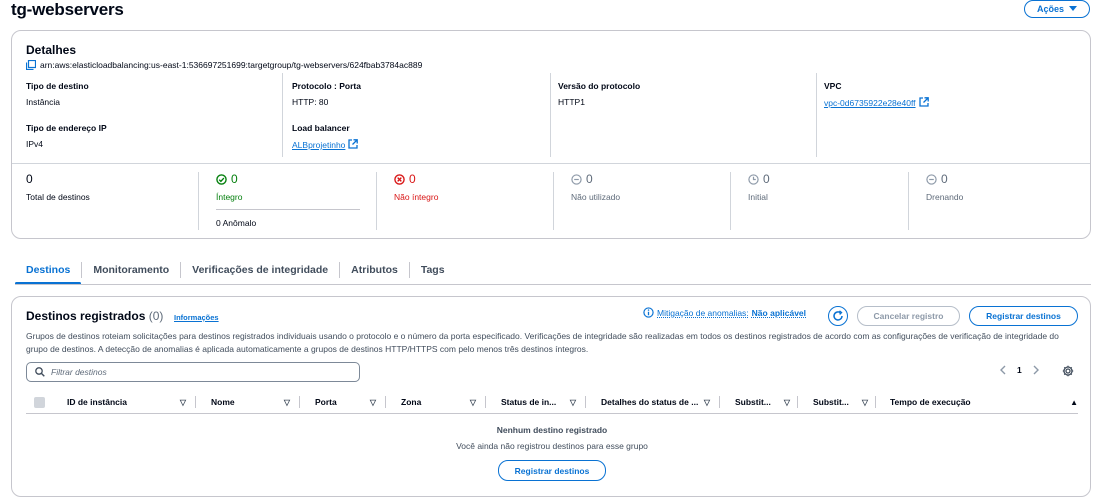 The width and height of the screenshot is (1109, 501). I want to click on external-link-icon, so click(353, 144).